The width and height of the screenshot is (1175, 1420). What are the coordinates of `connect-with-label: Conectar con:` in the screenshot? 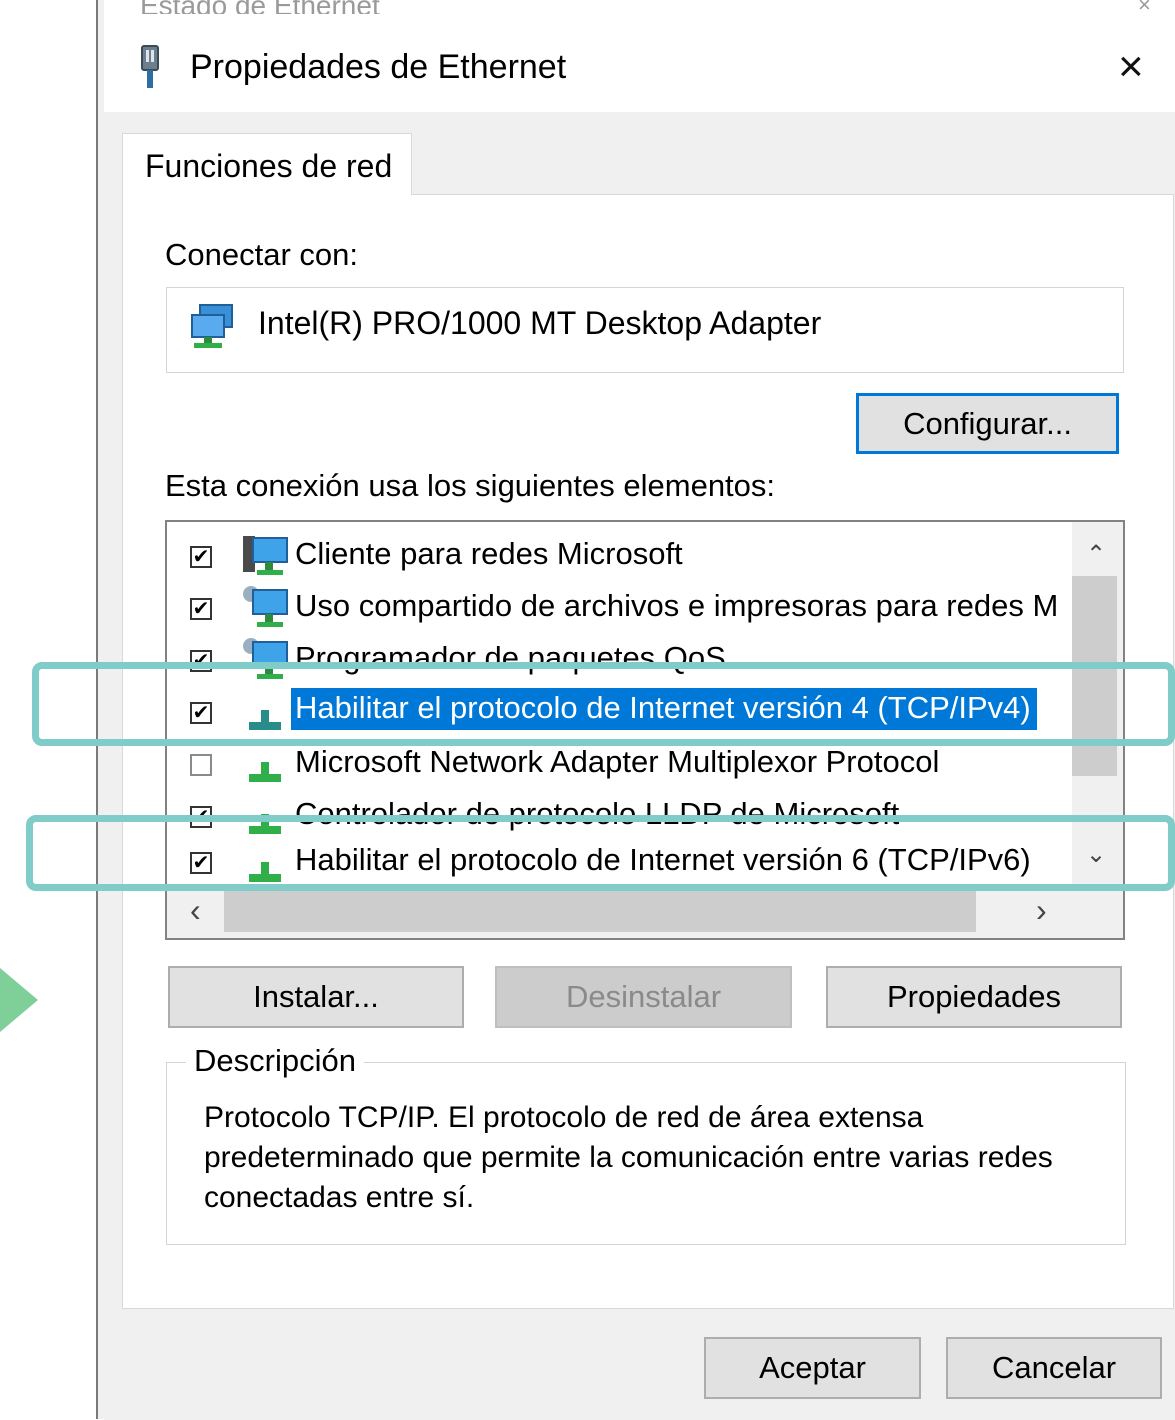 It's located at (261, 254).